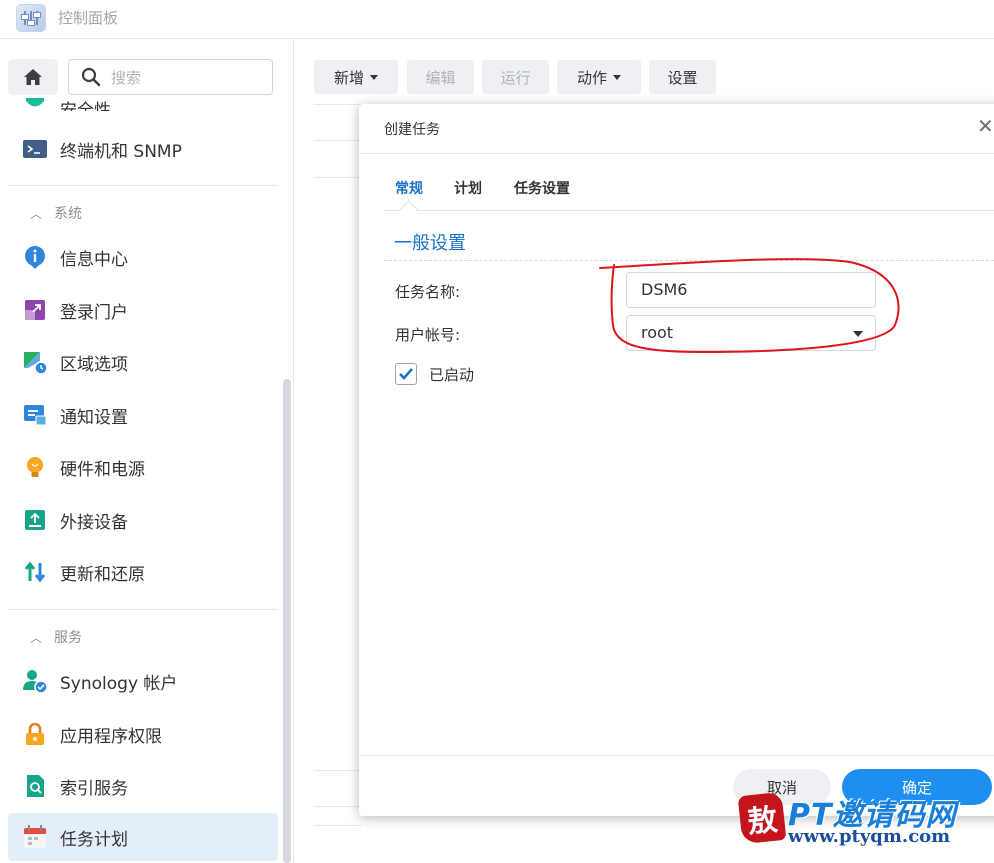 This screenshot has height=863, width=994. I want to click on info-icon, so click(35, 257).